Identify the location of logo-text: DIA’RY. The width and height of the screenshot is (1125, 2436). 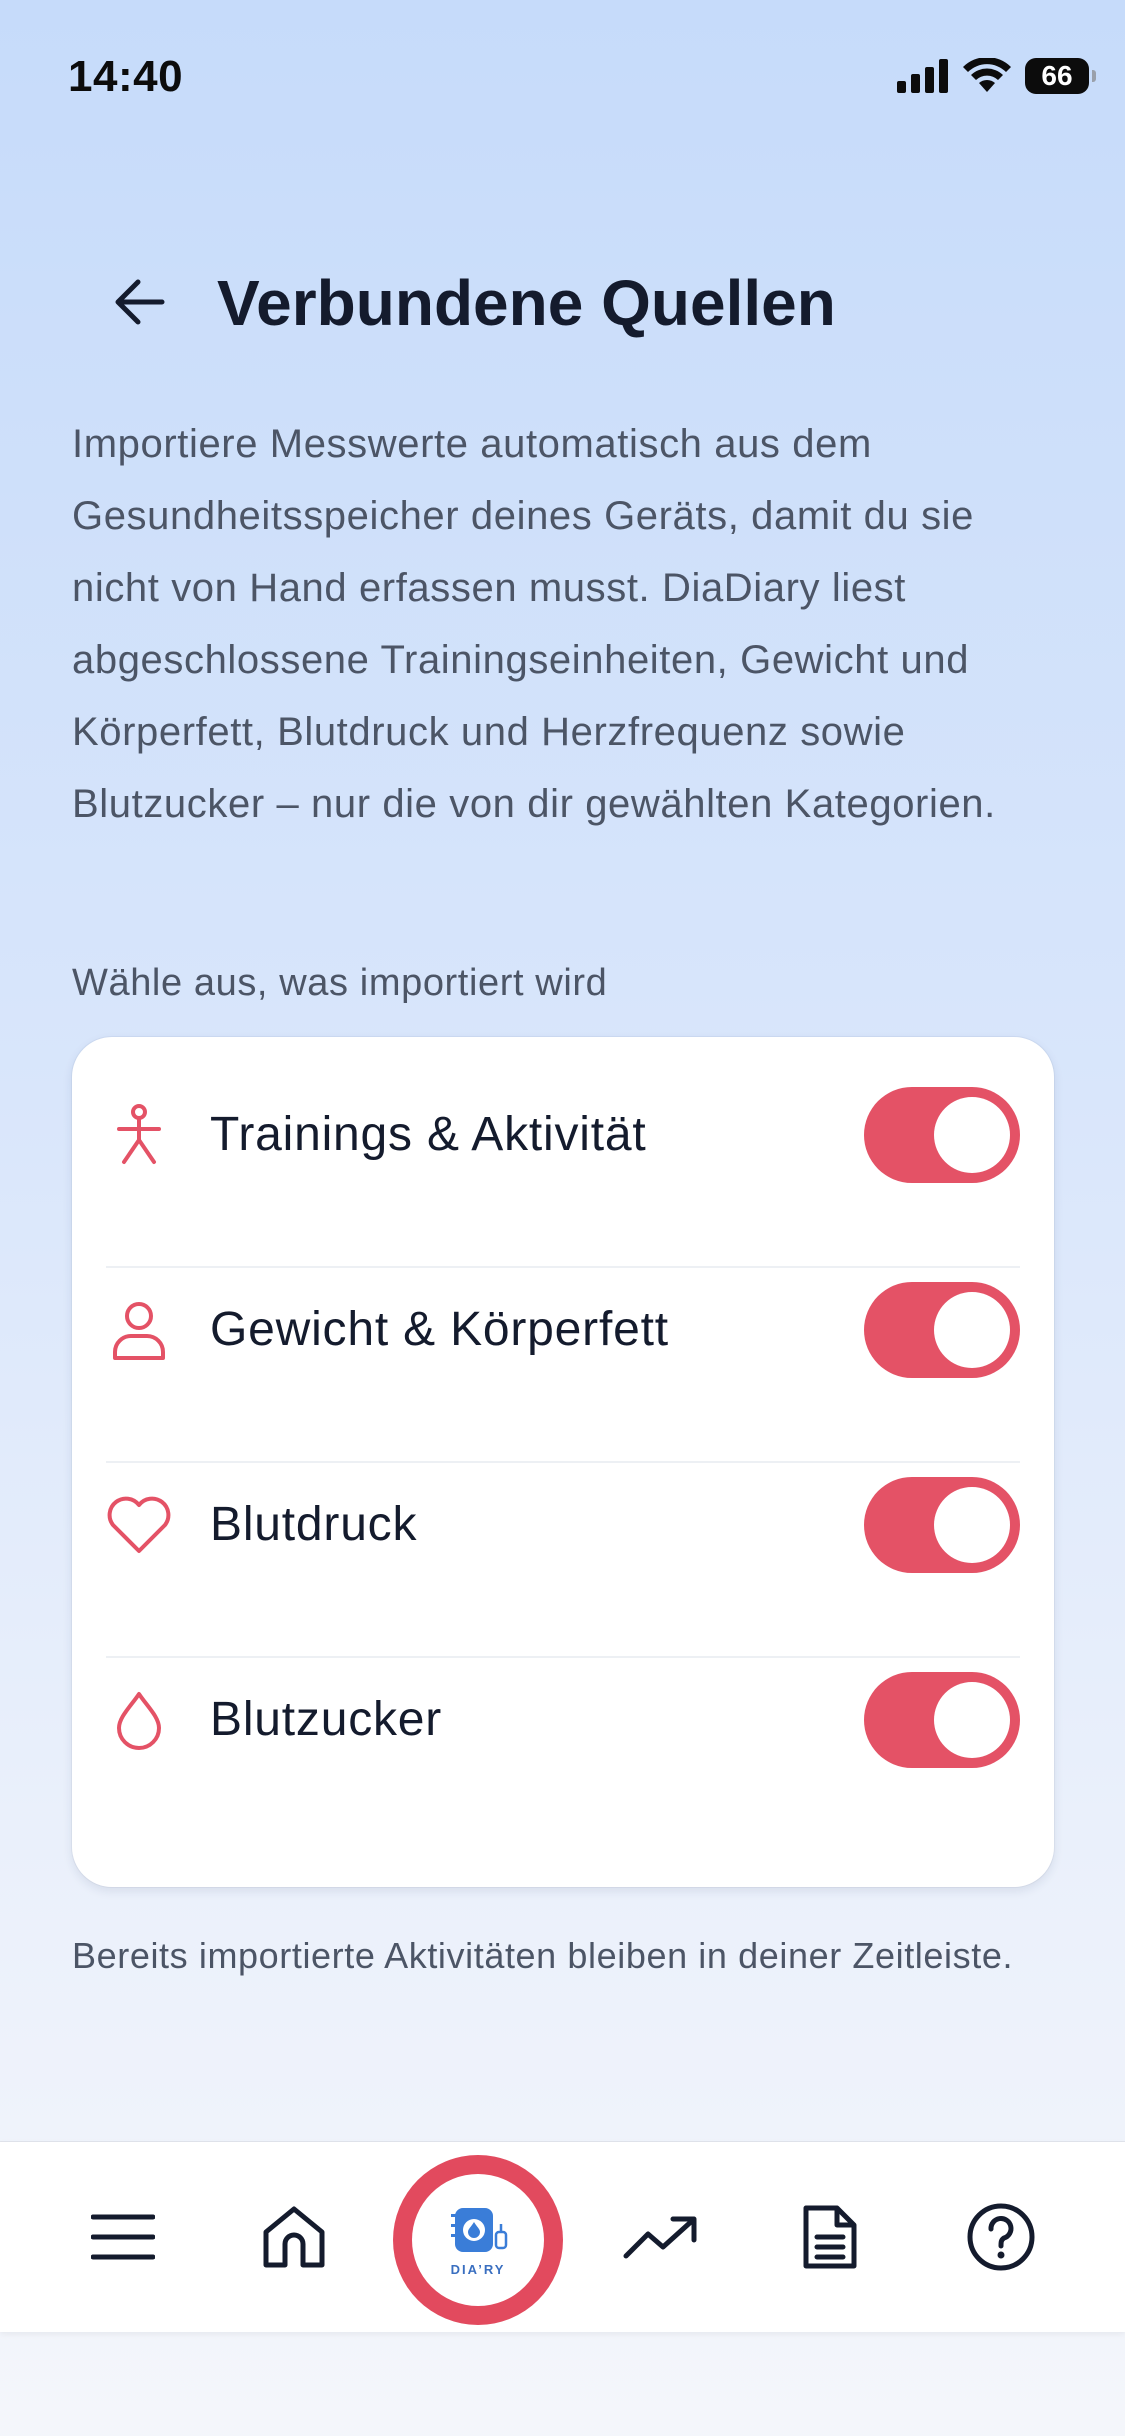
(478, 2269).